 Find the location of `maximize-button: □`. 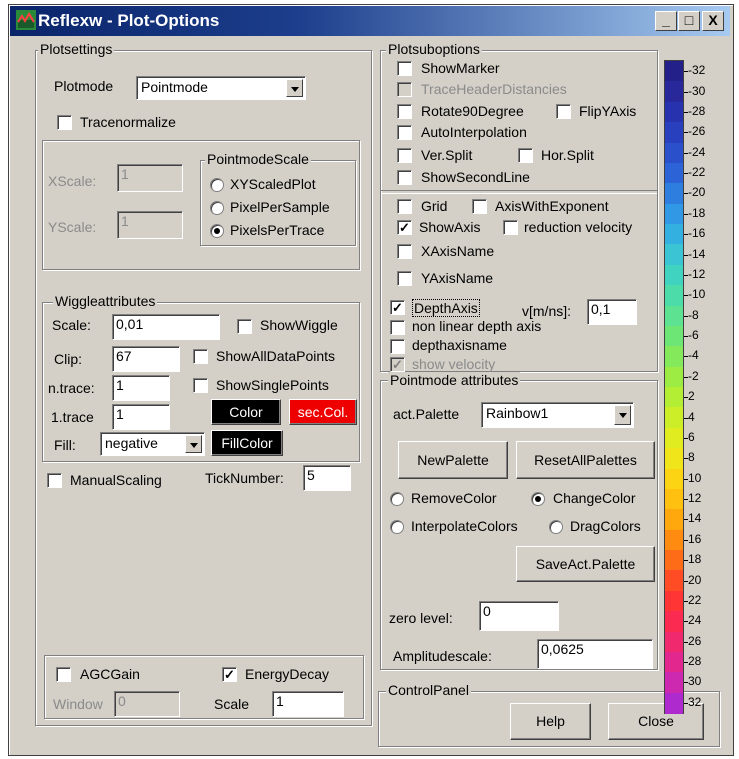

maximize-button: □ is located at coordinates (689, 21).